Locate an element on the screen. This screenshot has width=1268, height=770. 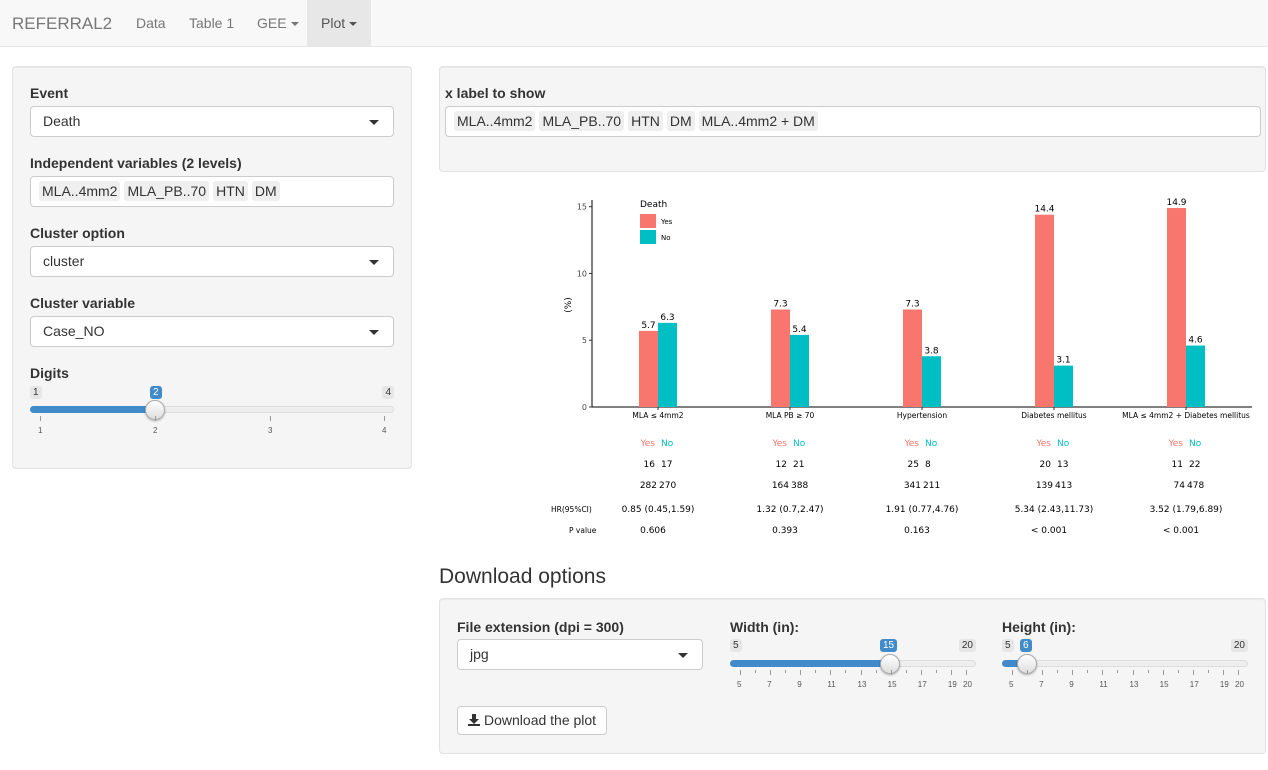
table-header-no: No is located at coordinates (931, 444).